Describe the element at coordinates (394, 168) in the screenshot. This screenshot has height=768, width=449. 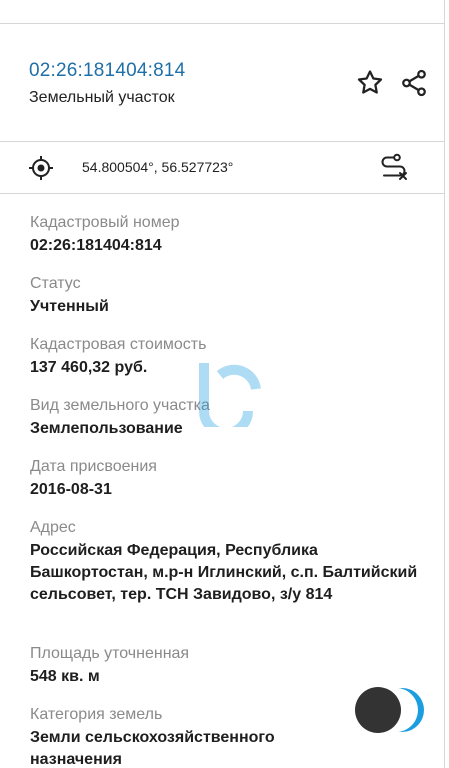
I see `route-icon` at that location.